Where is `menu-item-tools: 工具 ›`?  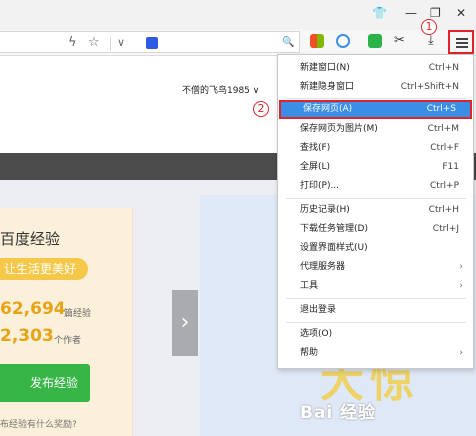
menu-item-tools: 工具 › is located at coordinates (375, 286).